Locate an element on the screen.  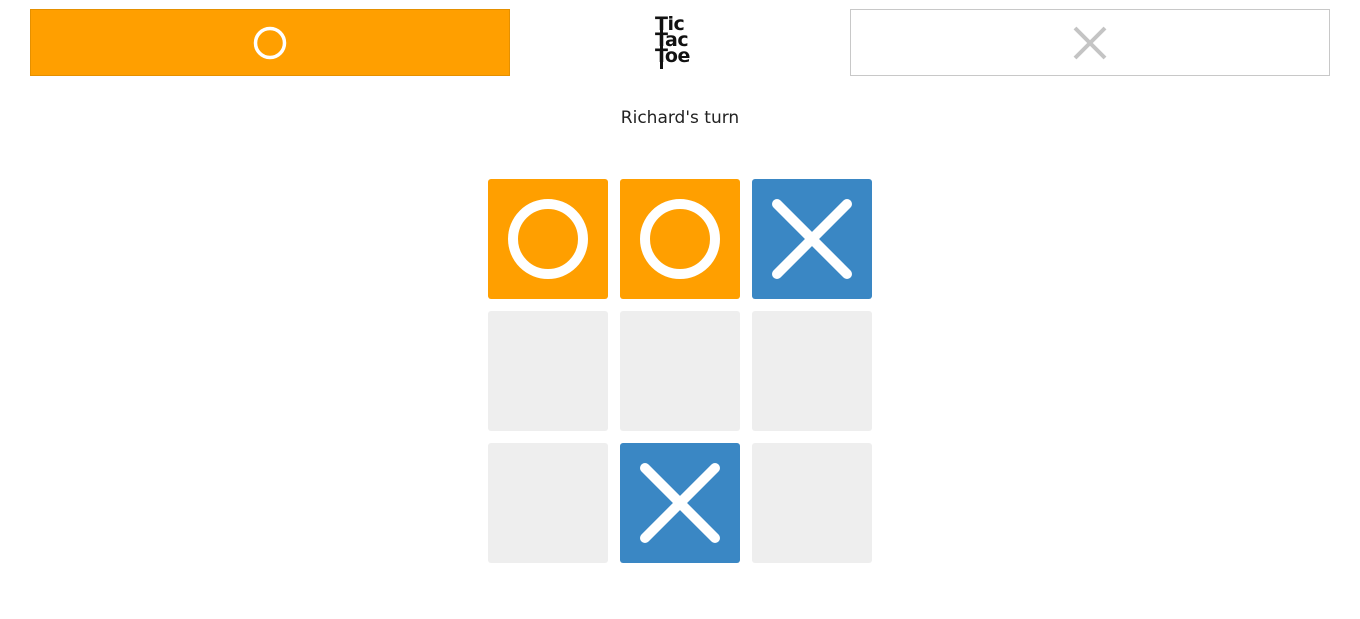
player-x-panel is located at coordinates (1090, 42).